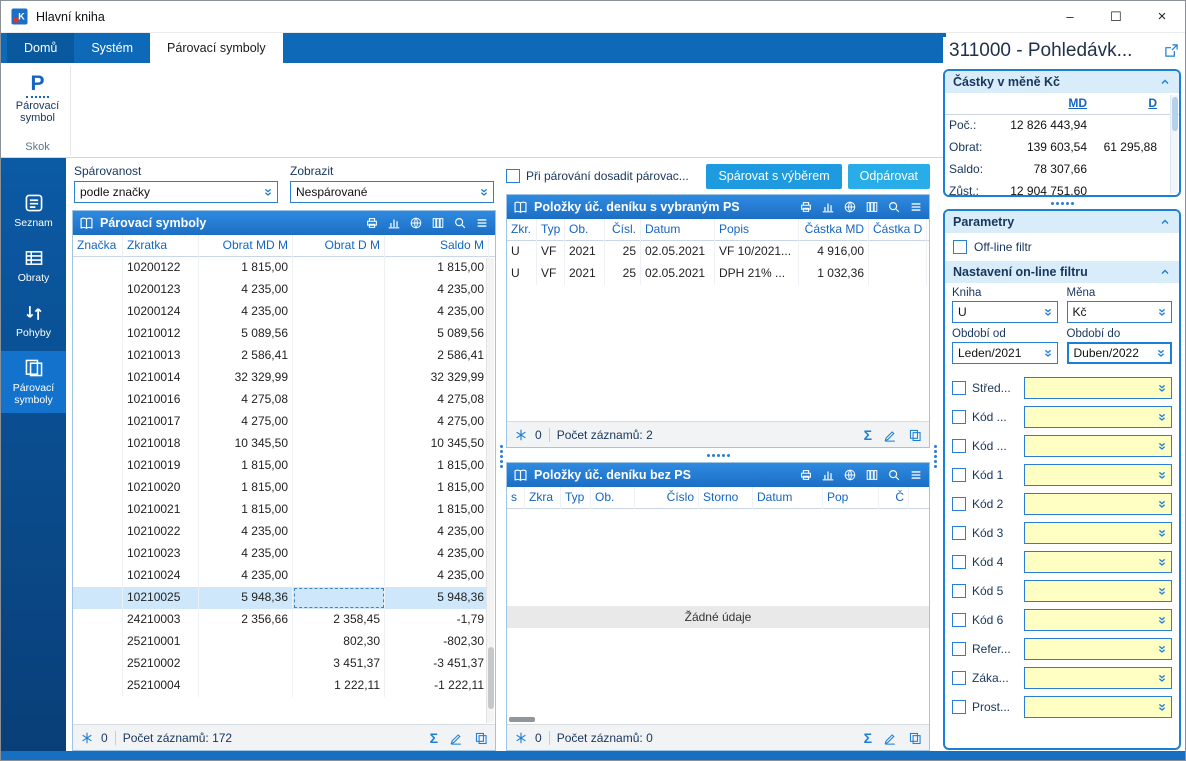 Image resolution: width=1186 pixels, height=761 pixels. What do you see at coordinates (551, 230) in the screenshot?
I see `column-header: Typ` at bounding box center [551, 230].